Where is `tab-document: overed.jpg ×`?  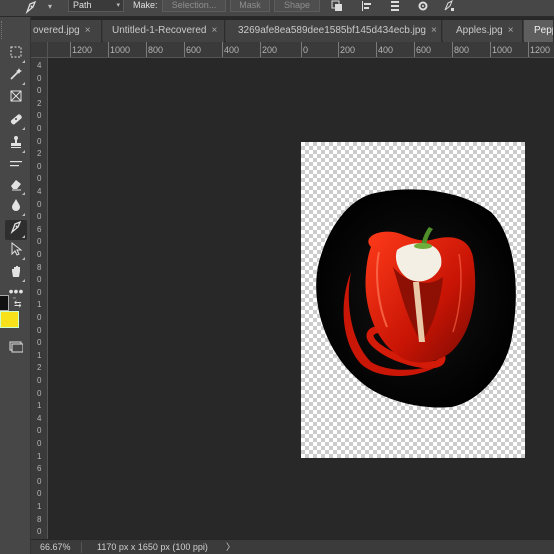
tab-document: overed.jpg × is located at coordinates (66, 31).